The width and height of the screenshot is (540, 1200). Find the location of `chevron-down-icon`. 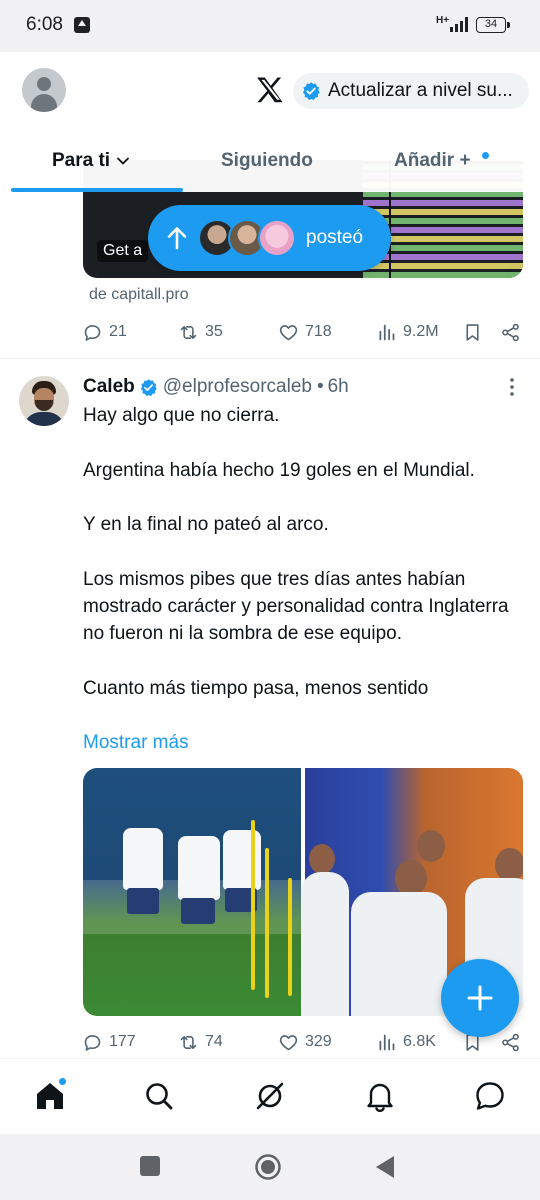

chevron-down-icon is located at coordinates (123, 161).